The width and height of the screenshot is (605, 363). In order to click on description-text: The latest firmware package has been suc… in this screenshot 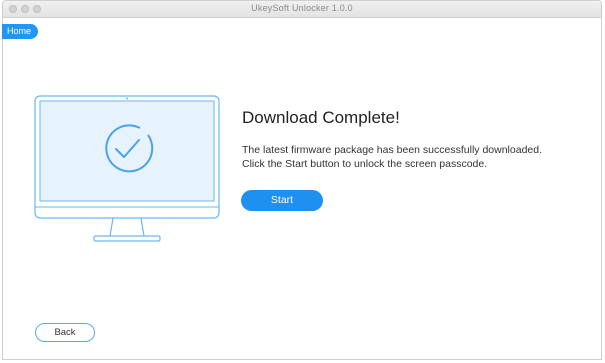, I will do `click(392, 157)`.